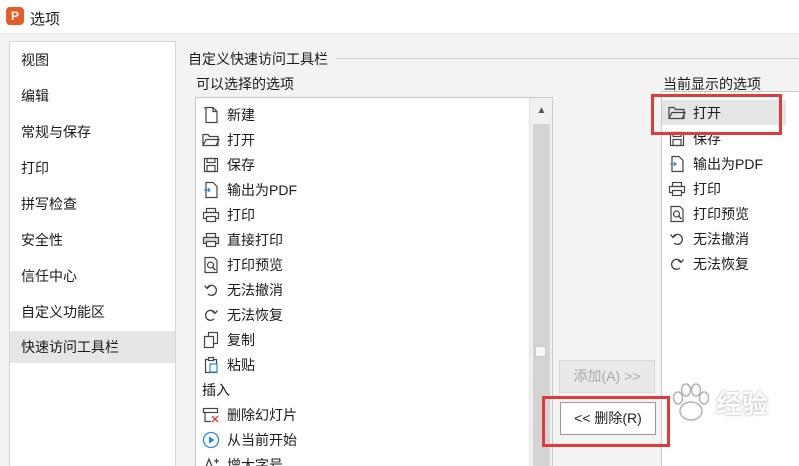  I want to click on sidebar-item-view: 视图, so click(92, 60).